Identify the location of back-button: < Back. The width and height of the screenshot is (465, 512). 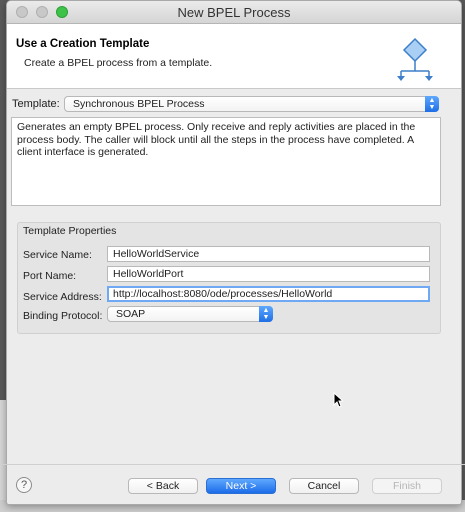
(163, 486).